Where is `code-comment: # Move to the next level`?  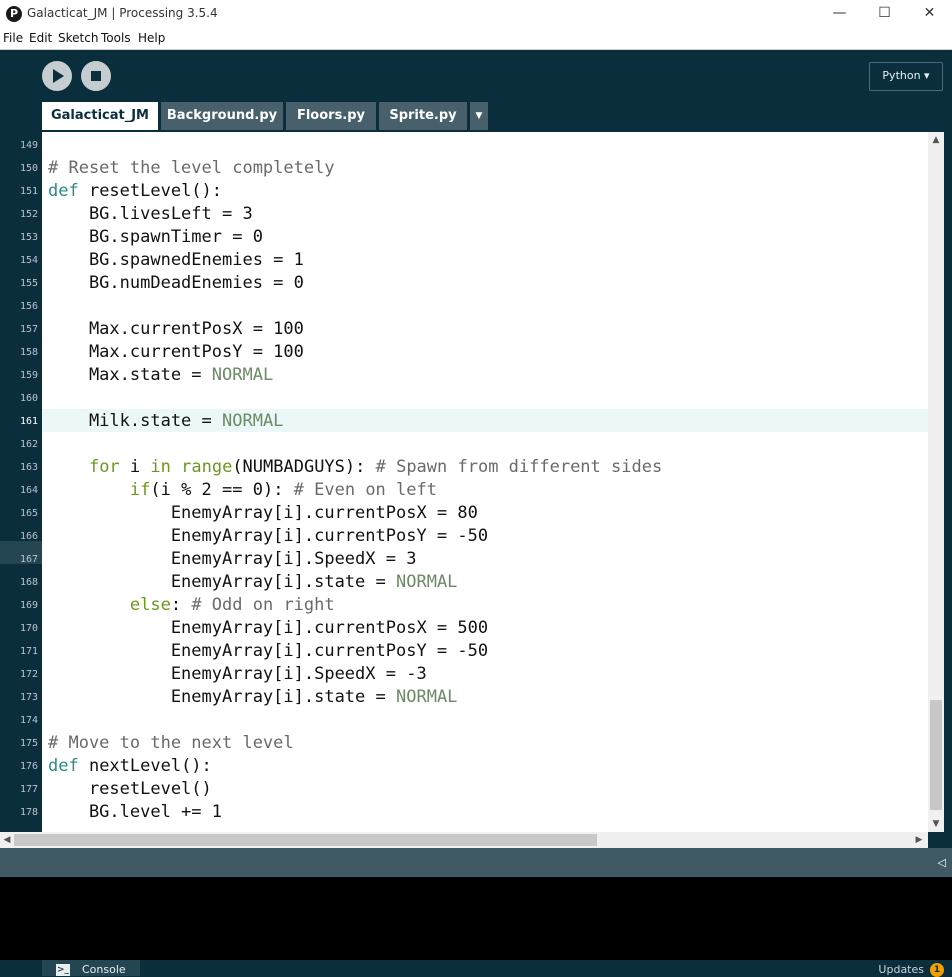 code-comment: # Move to the next level is located at coordinates (171, 743).